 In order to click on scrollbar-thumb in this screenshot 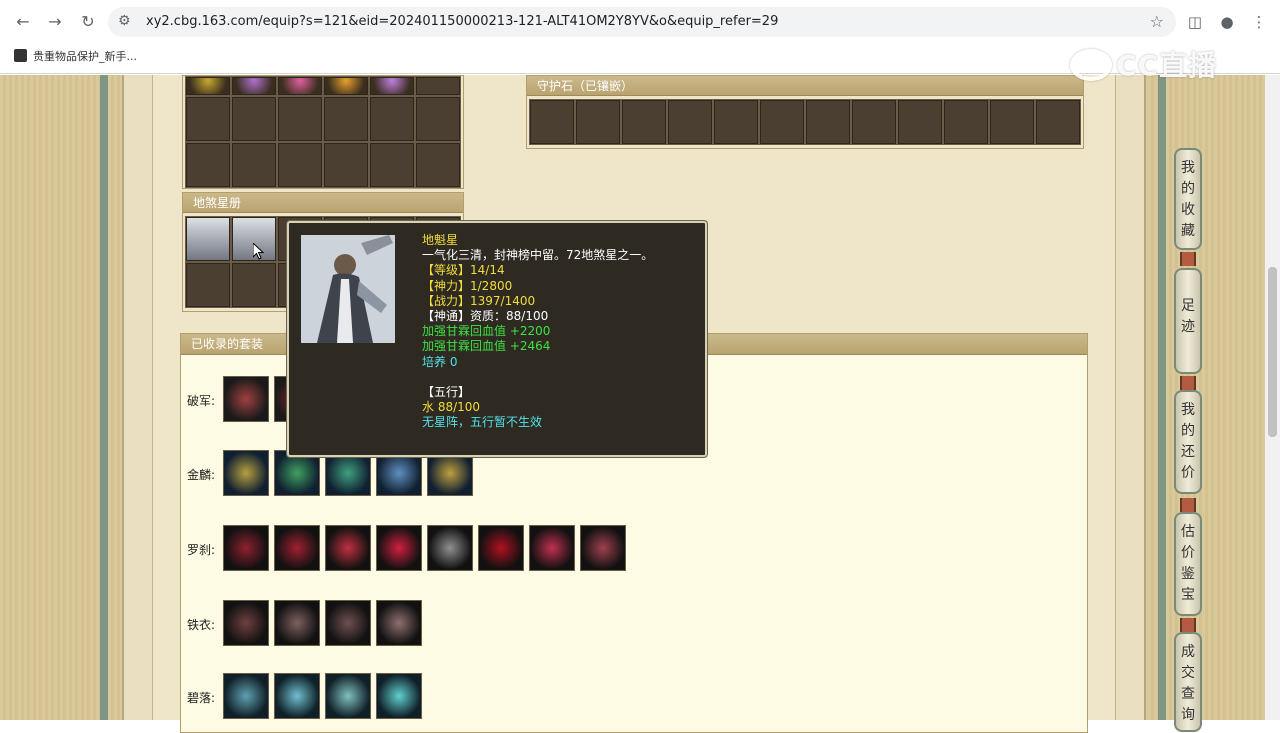, I will do `click(1272, 352)`.